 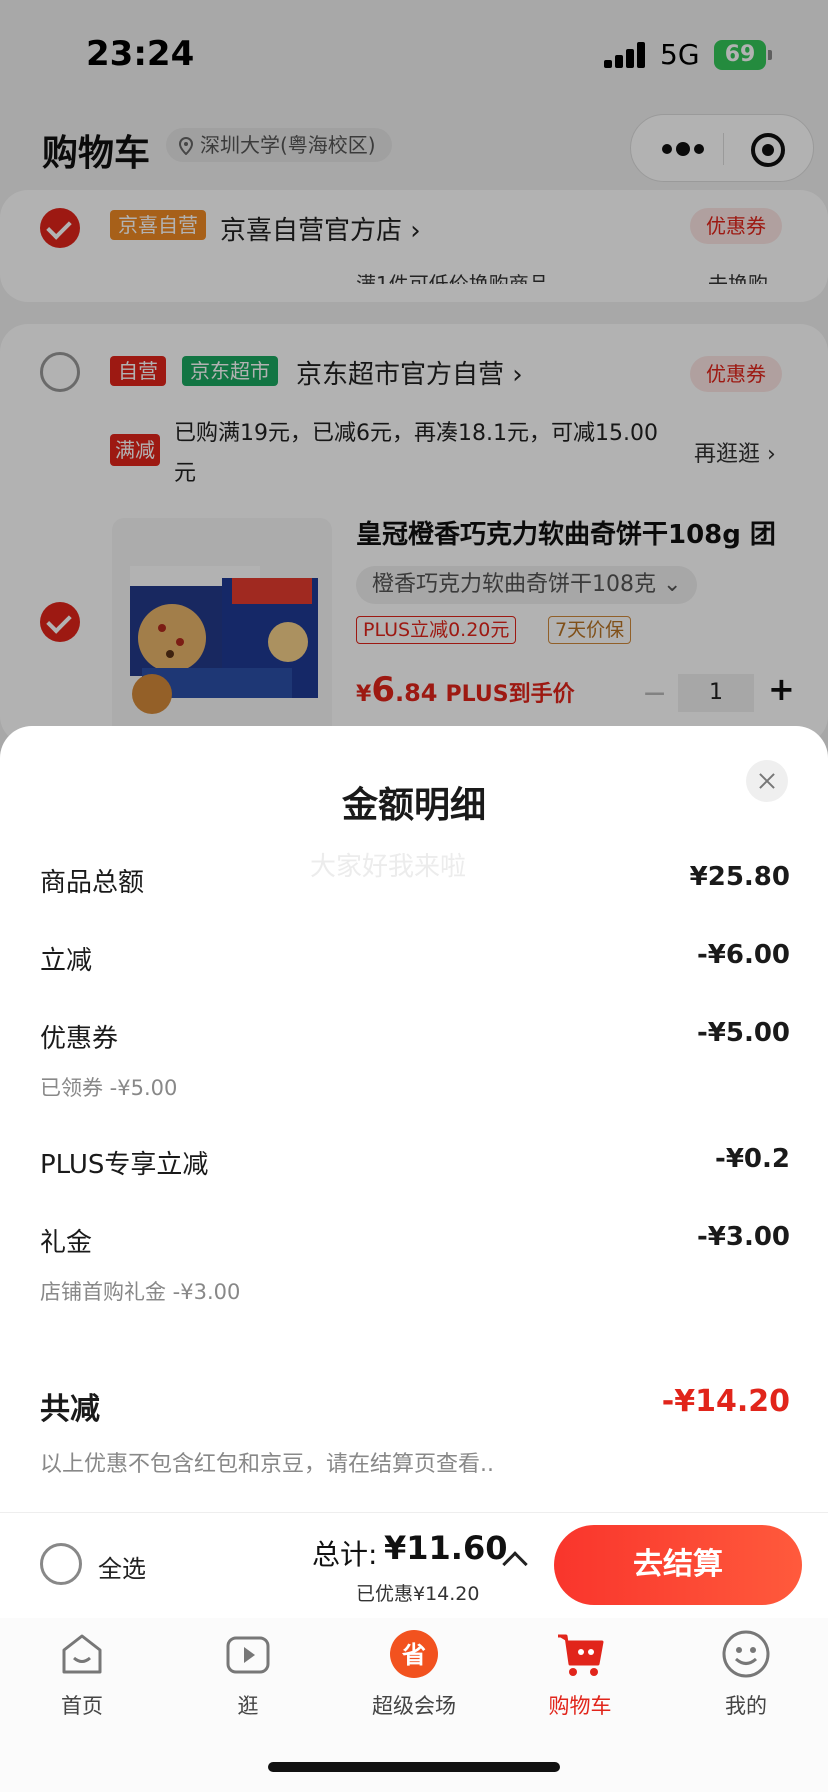 What do you see at coordinates (124, 1165) in the screenshot?
I see `row-label-plus-reduction: PLUS专享立减` at bounding box center [124, 1165].